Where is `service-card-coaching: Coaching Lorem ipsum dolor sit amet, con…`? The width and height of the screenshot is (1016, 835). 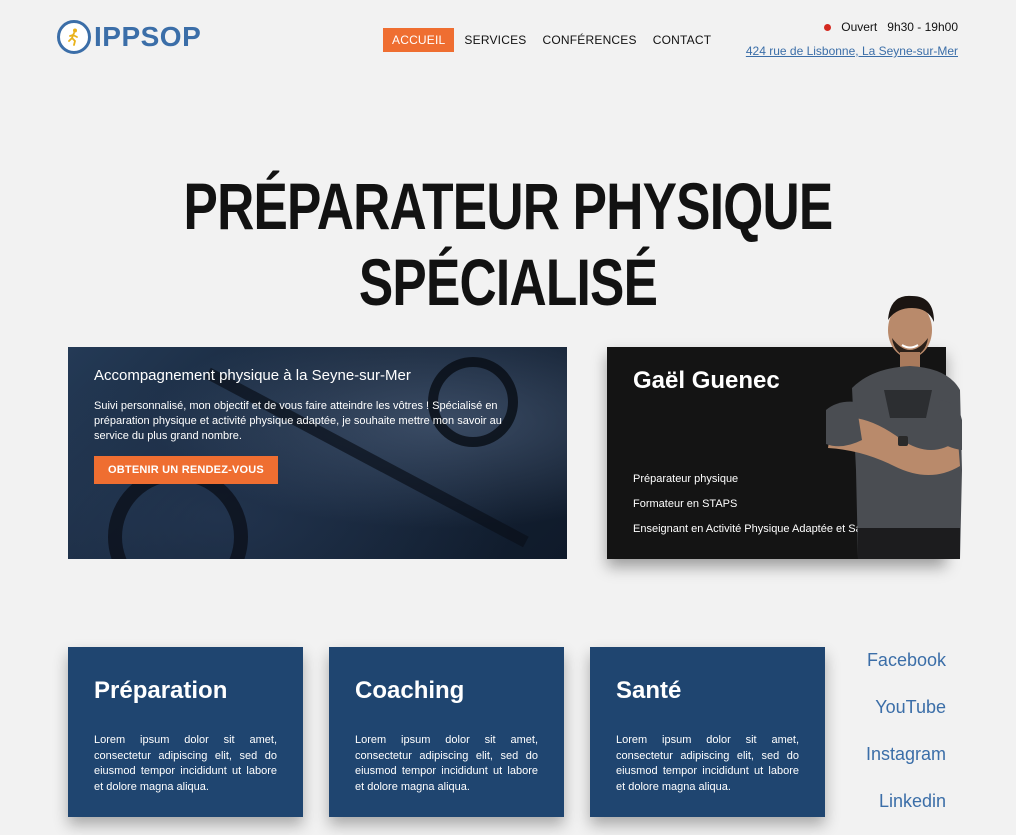 service-card-coaching: Coaching Lorem ipsum dolor sit amet, con… is located at coordinates (446, 732).